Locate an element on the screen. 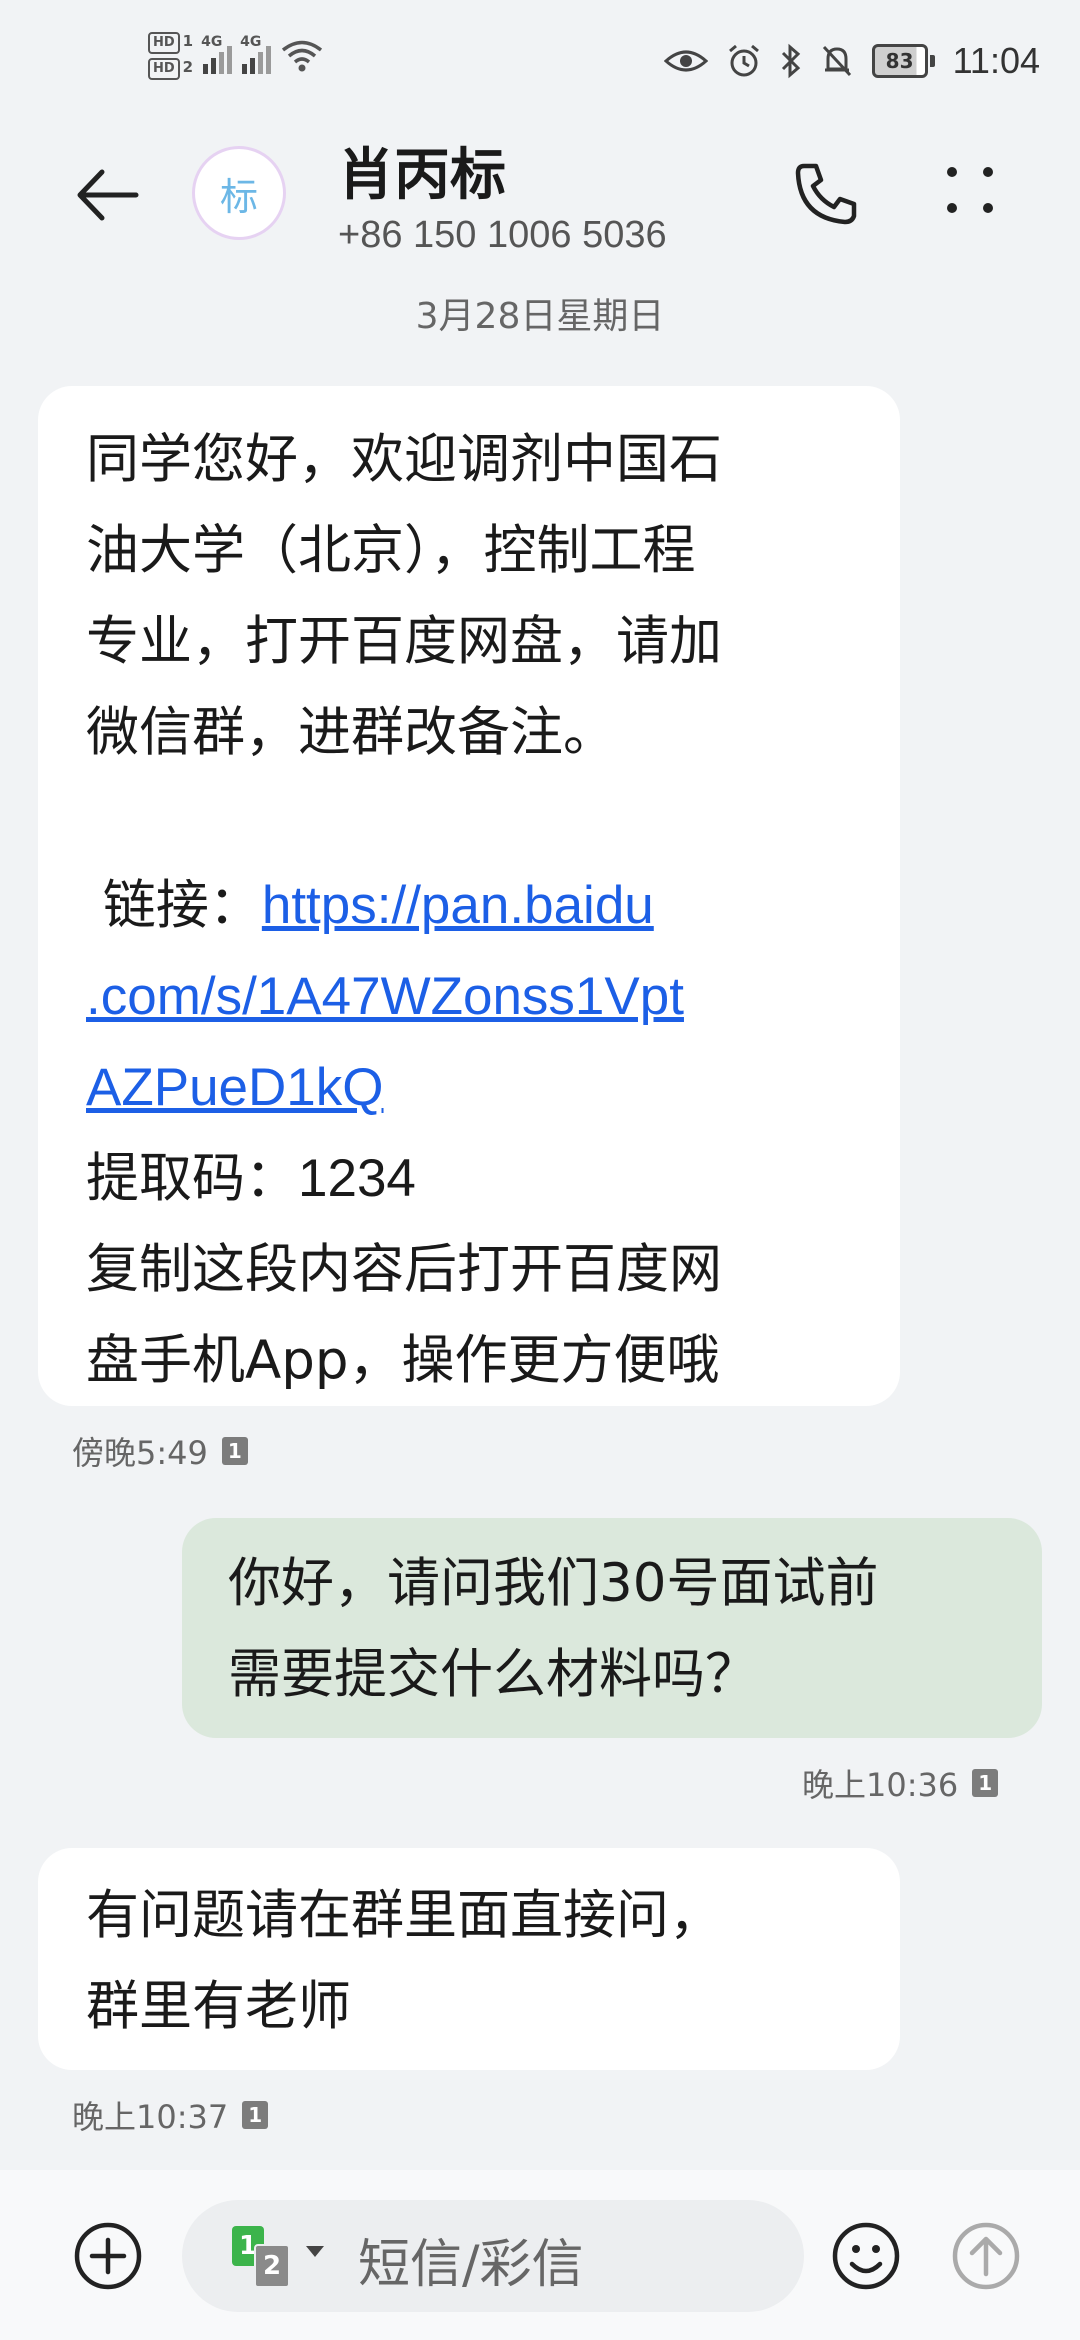 The height and width of the screenshot is (2340, 1080). status-right: 83 11:04 is located at coordinates (851, 61).